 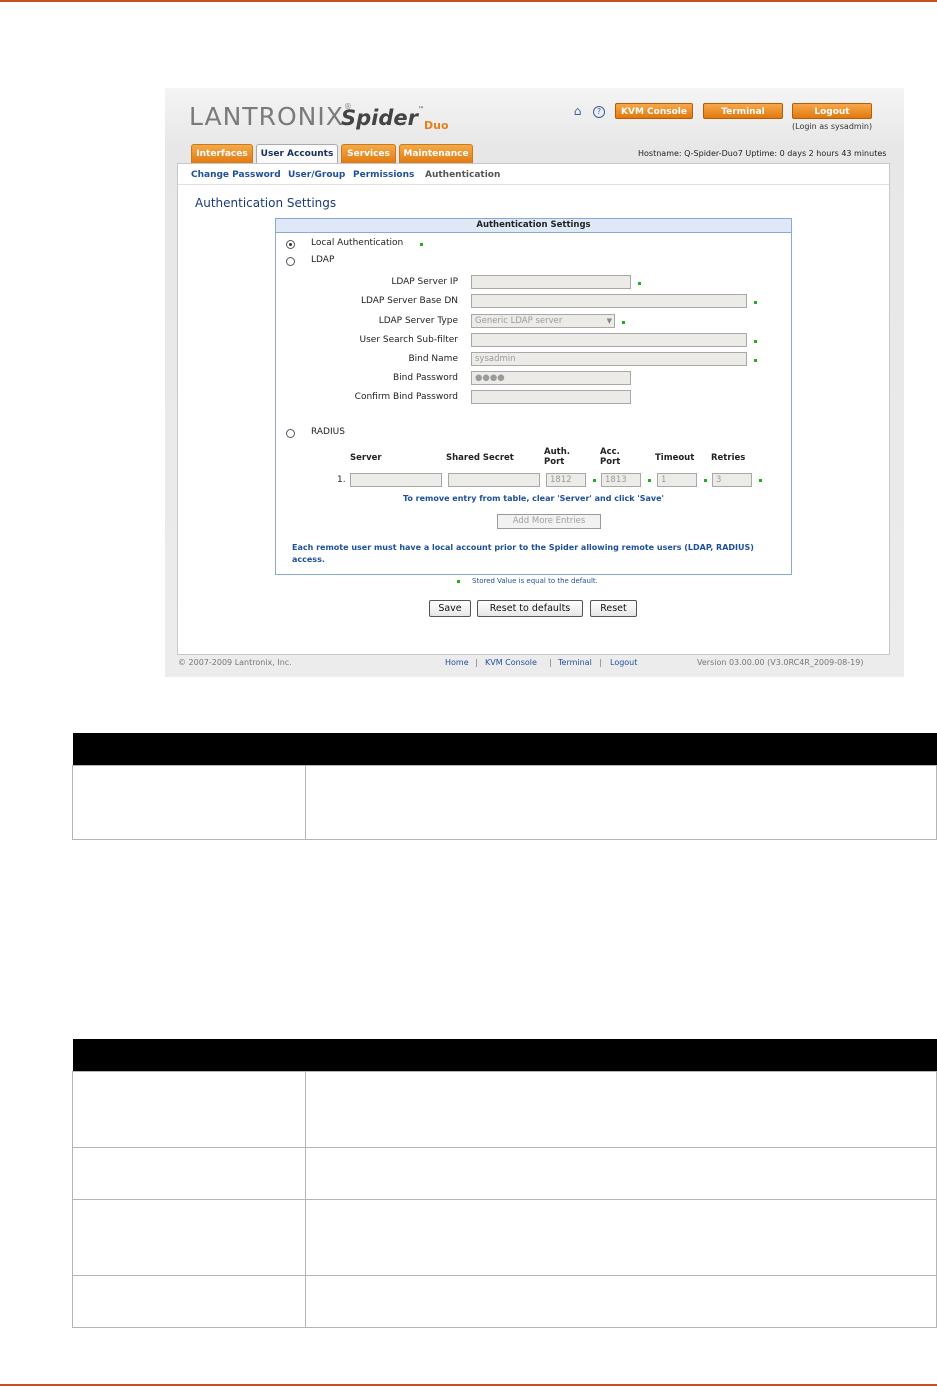 What do you see at coordinates (266, 116) in the screenshot?
I see `brand-name: LANTRONIX` at bounding box center [266, 116].